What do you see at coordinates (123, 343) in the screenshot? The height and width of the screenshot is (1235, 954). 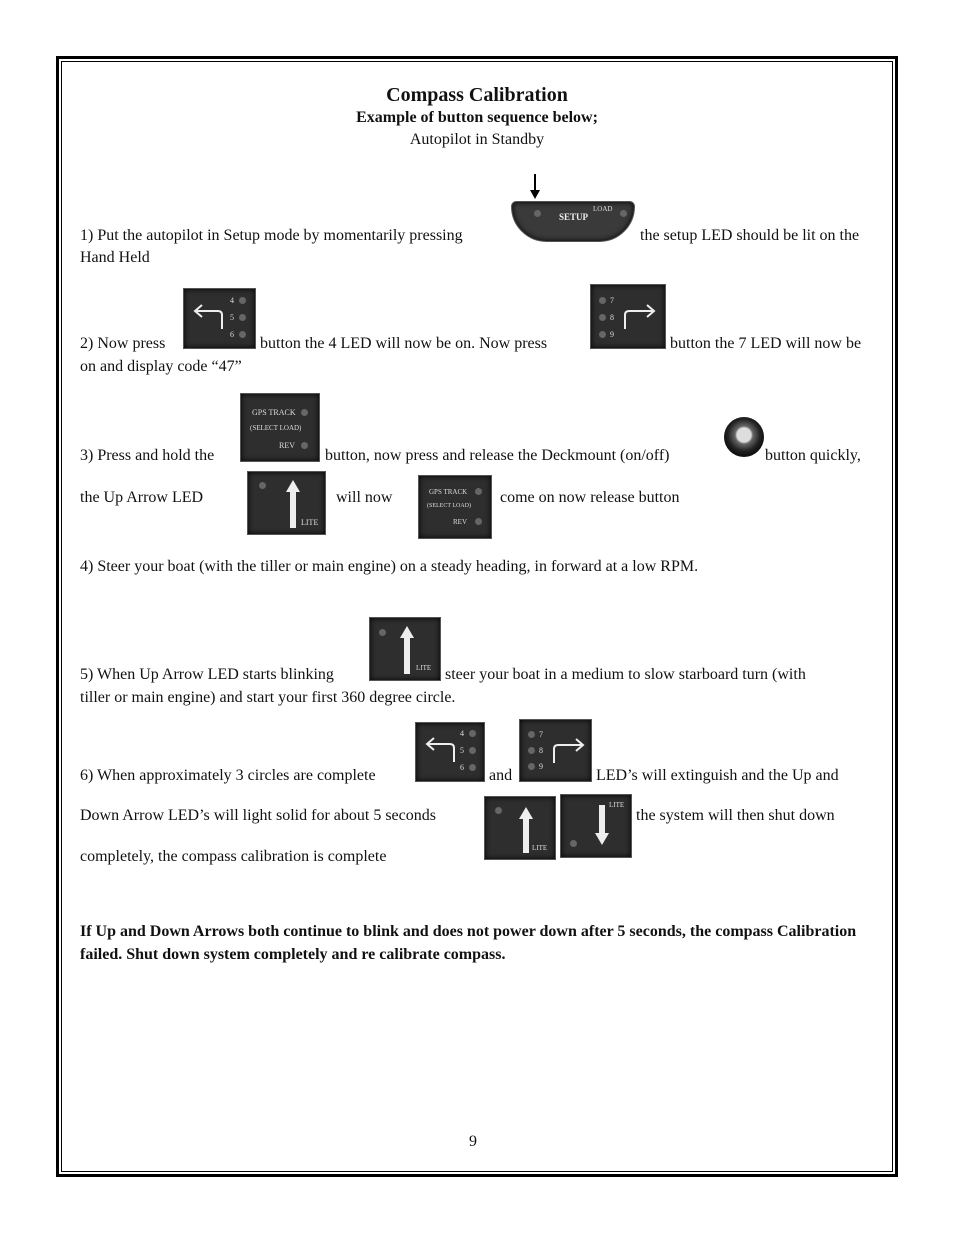 I see `step2-text-a: 2) Now press` at bounding box center [123, 343].